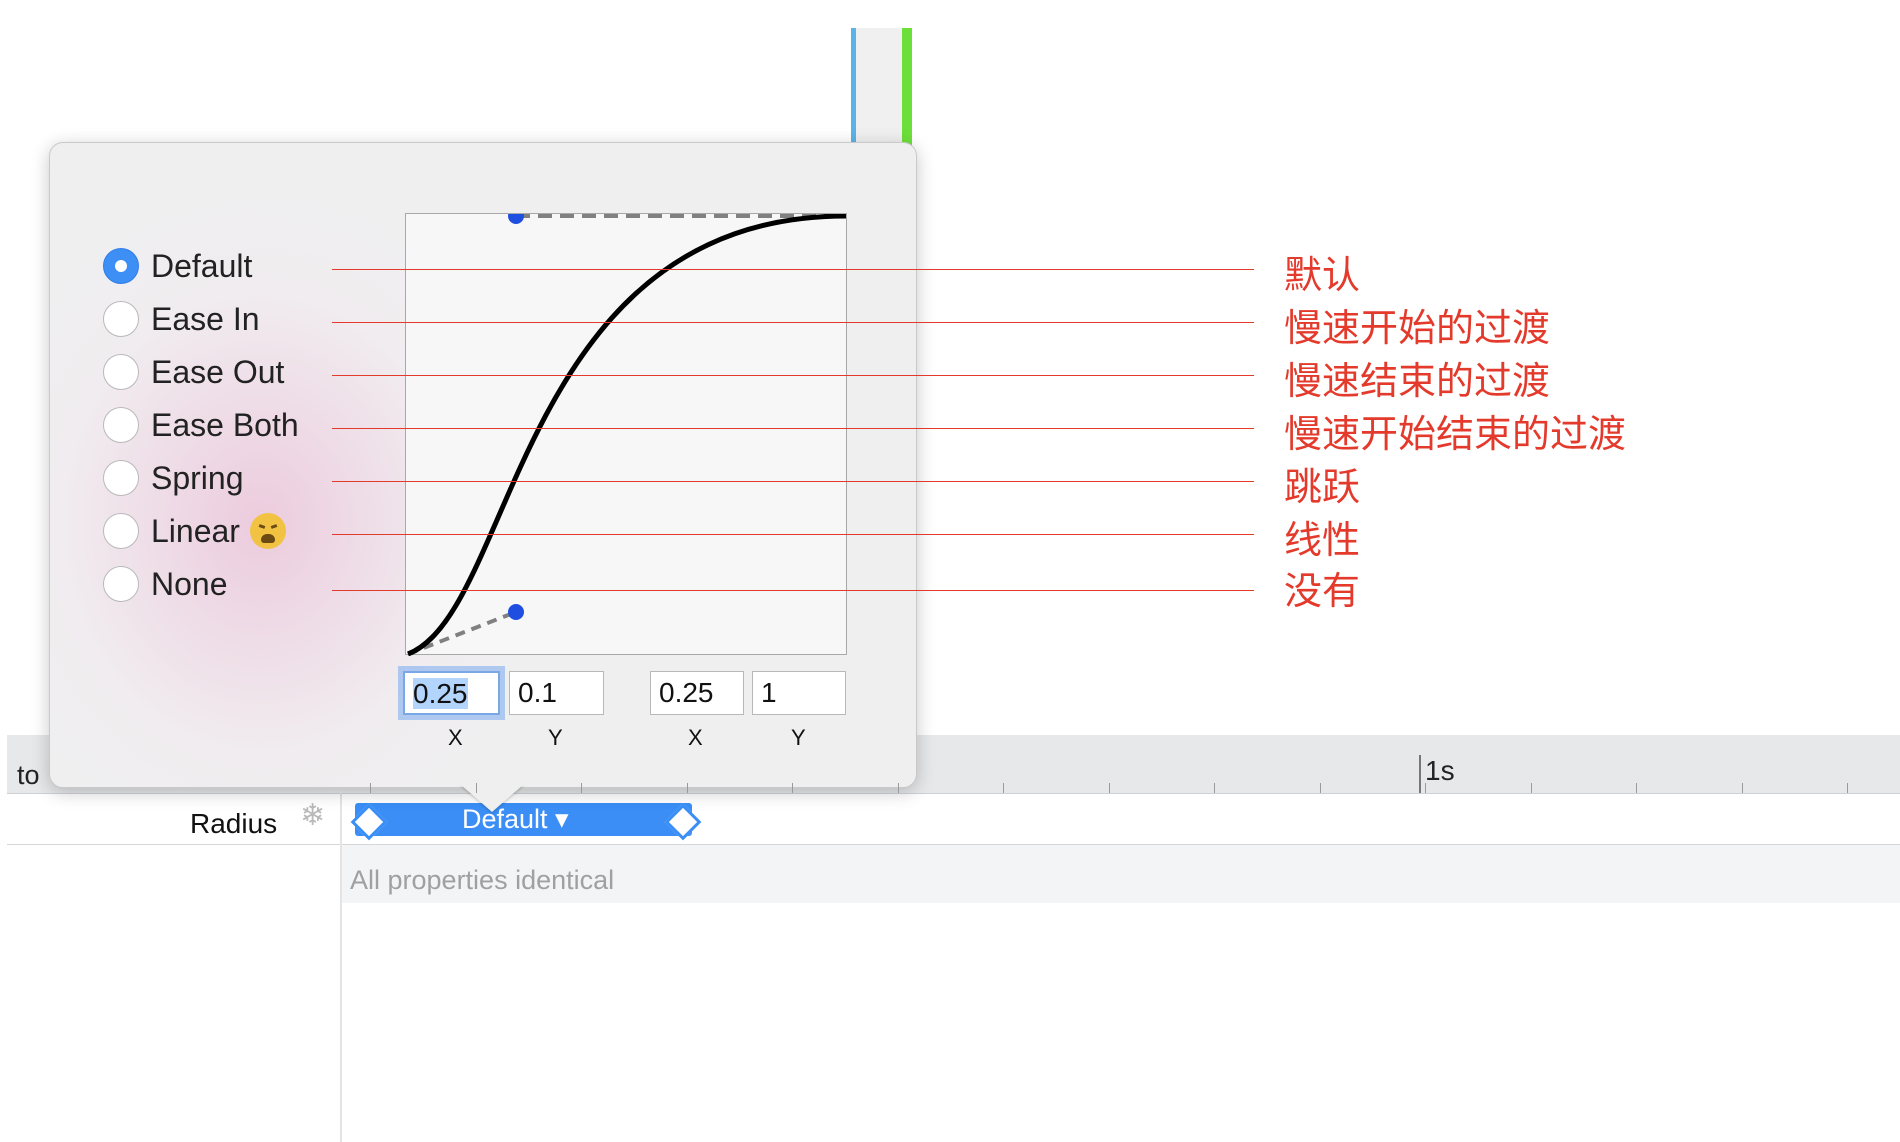 The image size is (1900, 1142). What do you see at coordinates (341, 967) in the screenshot?
I see `column-divider` at bounding box center [341, 967].